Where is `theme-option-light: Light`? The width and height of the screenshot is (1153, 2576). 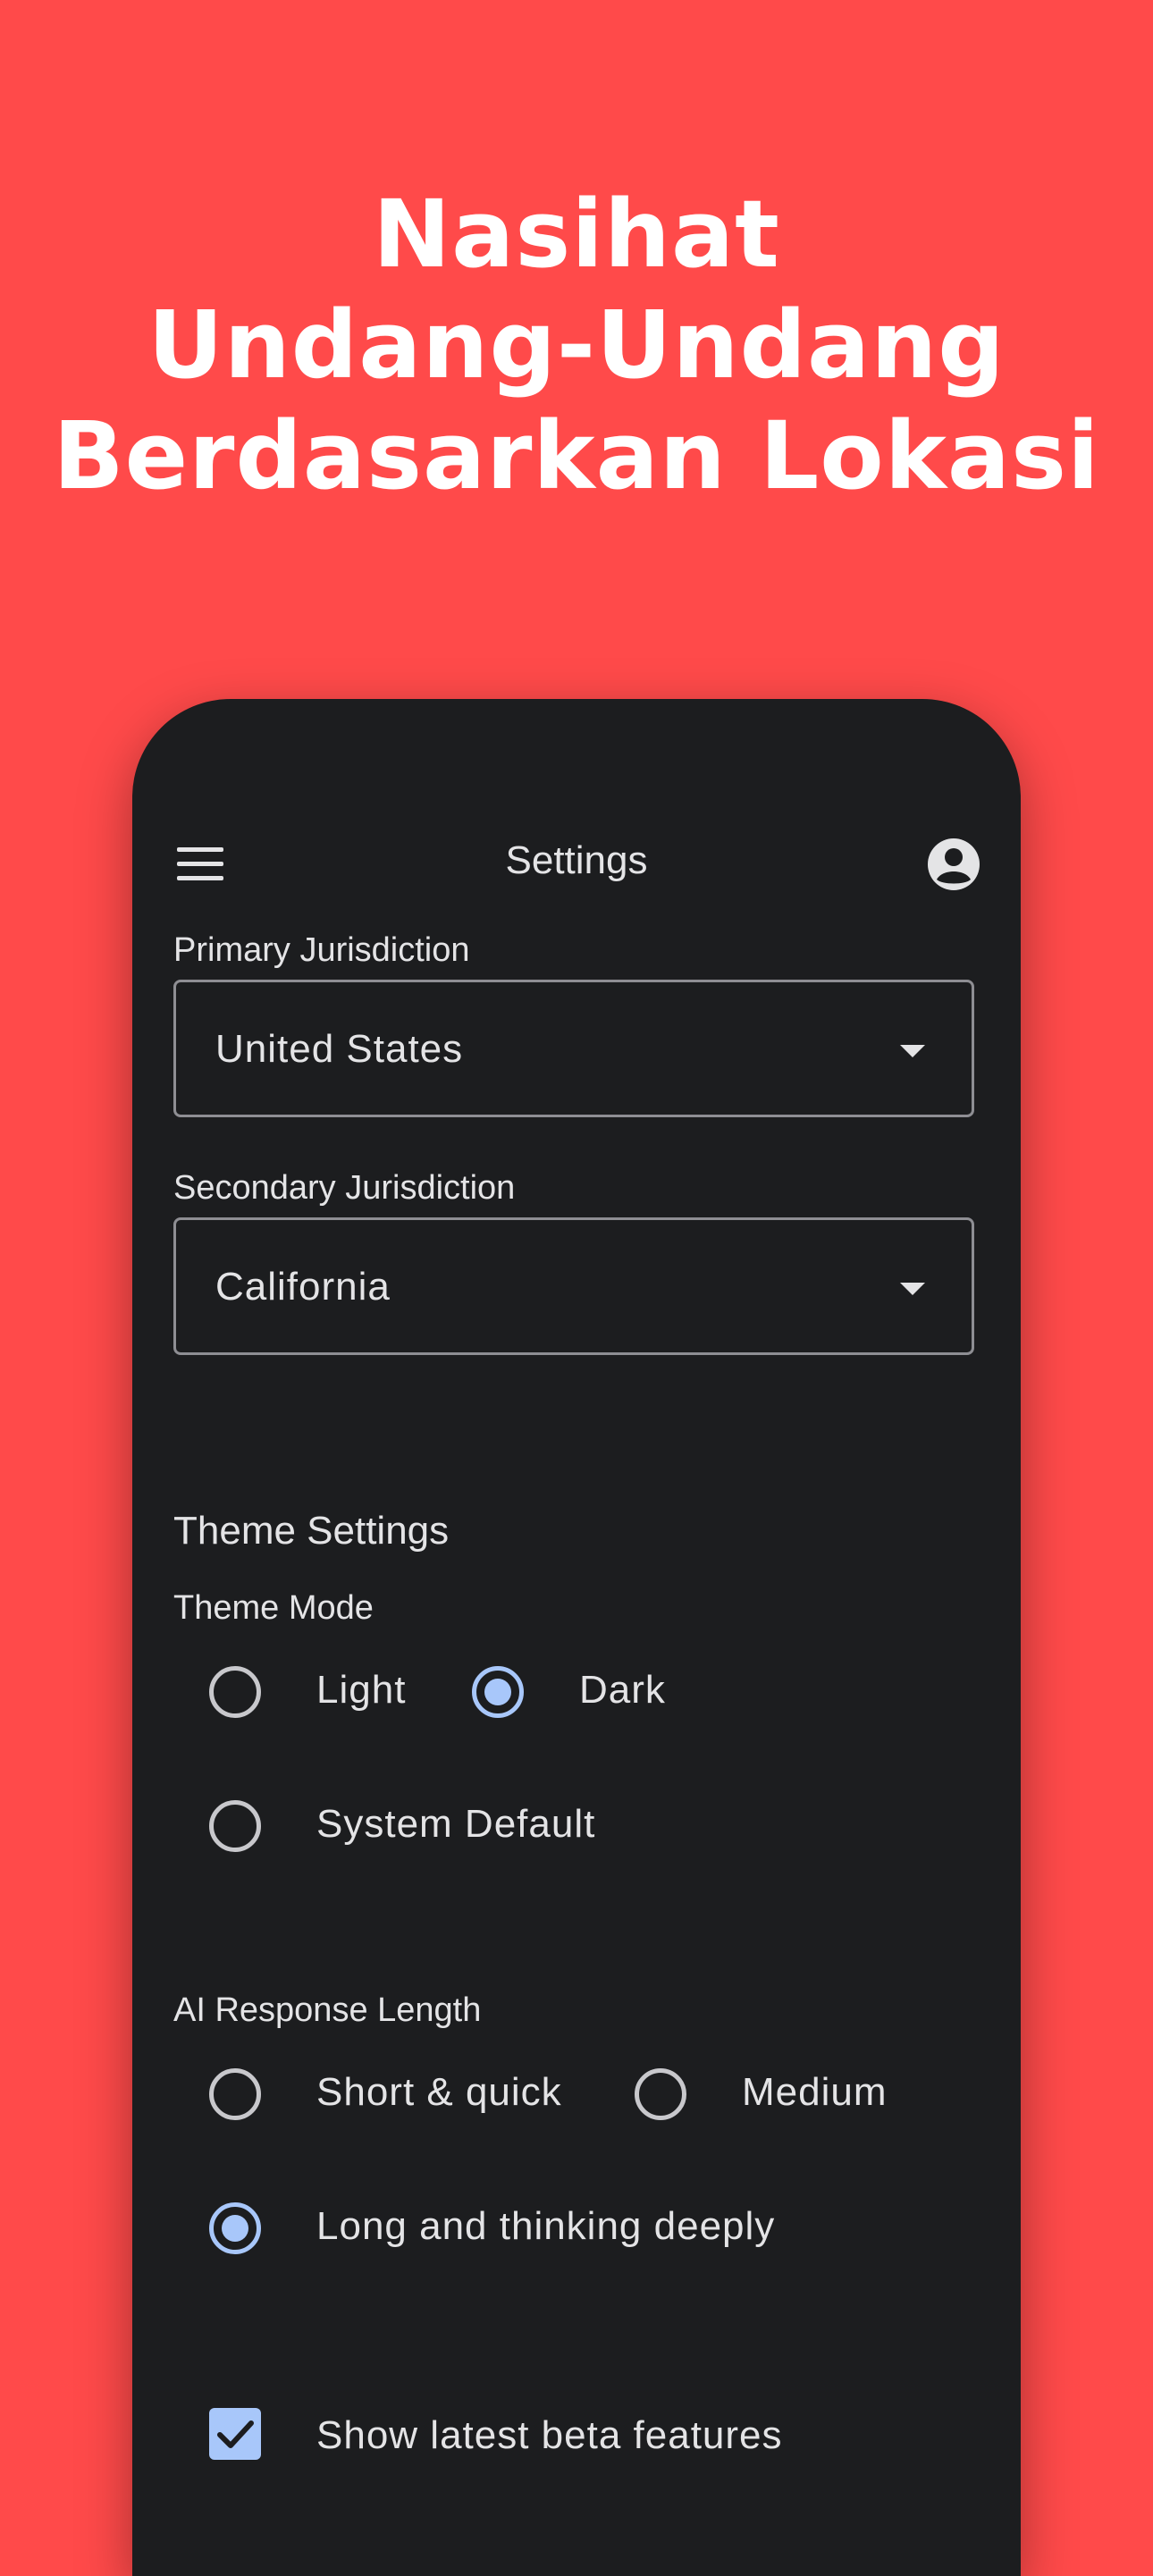
theme-option-light: Light is located at coordinates (316, 1692).